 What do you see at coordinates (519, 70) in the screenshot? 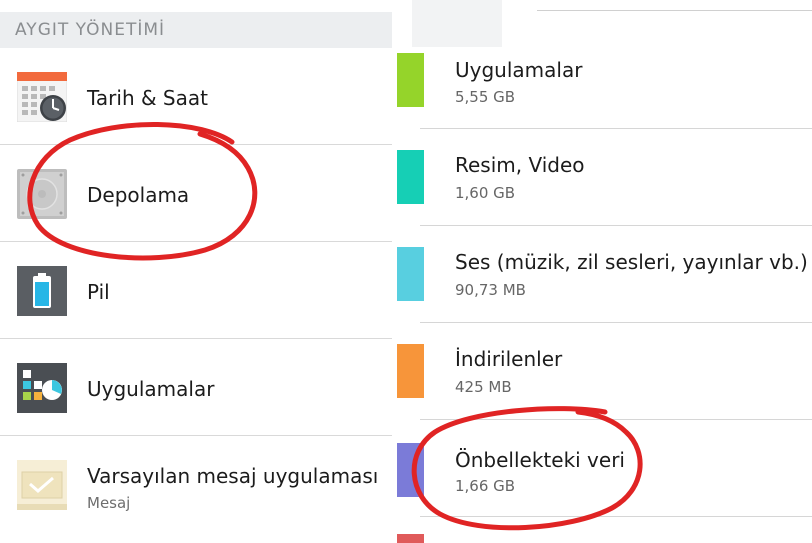
I see `category-title: Uygulamalar` at bounding box center [519, 70].